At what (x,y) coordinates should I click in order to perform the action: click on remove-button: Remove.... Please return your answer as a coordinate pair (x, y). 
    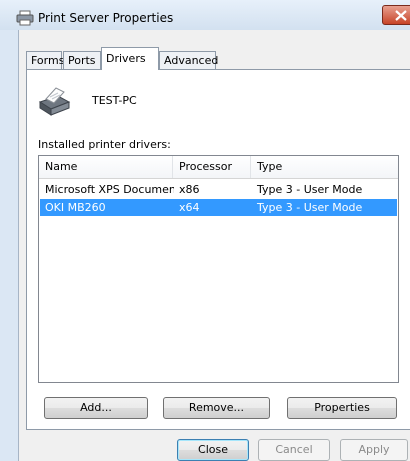
    Looking at the image, I should click on (216, 408).